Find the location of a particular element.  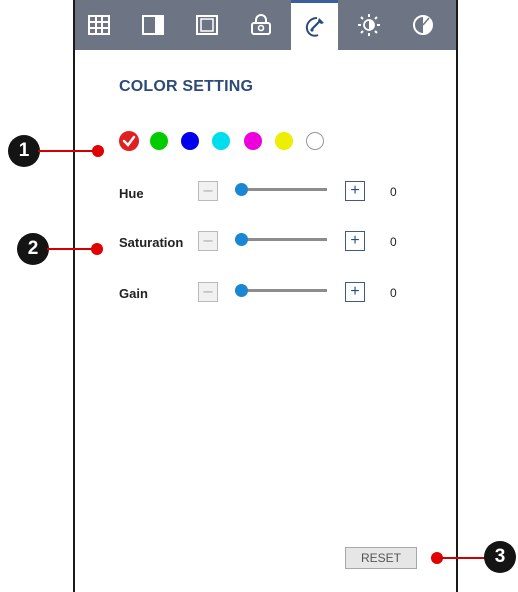

hue-decrease-button: – is located at coordinates (208, 191).